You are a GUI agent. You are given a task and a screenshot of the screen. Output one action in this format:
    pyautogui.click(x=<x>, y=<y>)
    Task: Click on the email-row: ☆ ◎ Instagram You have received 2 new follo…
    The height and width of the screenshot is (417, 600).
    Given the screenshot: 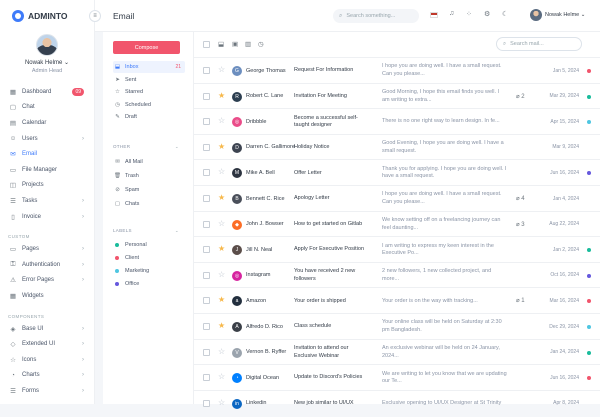 What is the action you would take?
    pyautogui.click(x=397, y=274)
    